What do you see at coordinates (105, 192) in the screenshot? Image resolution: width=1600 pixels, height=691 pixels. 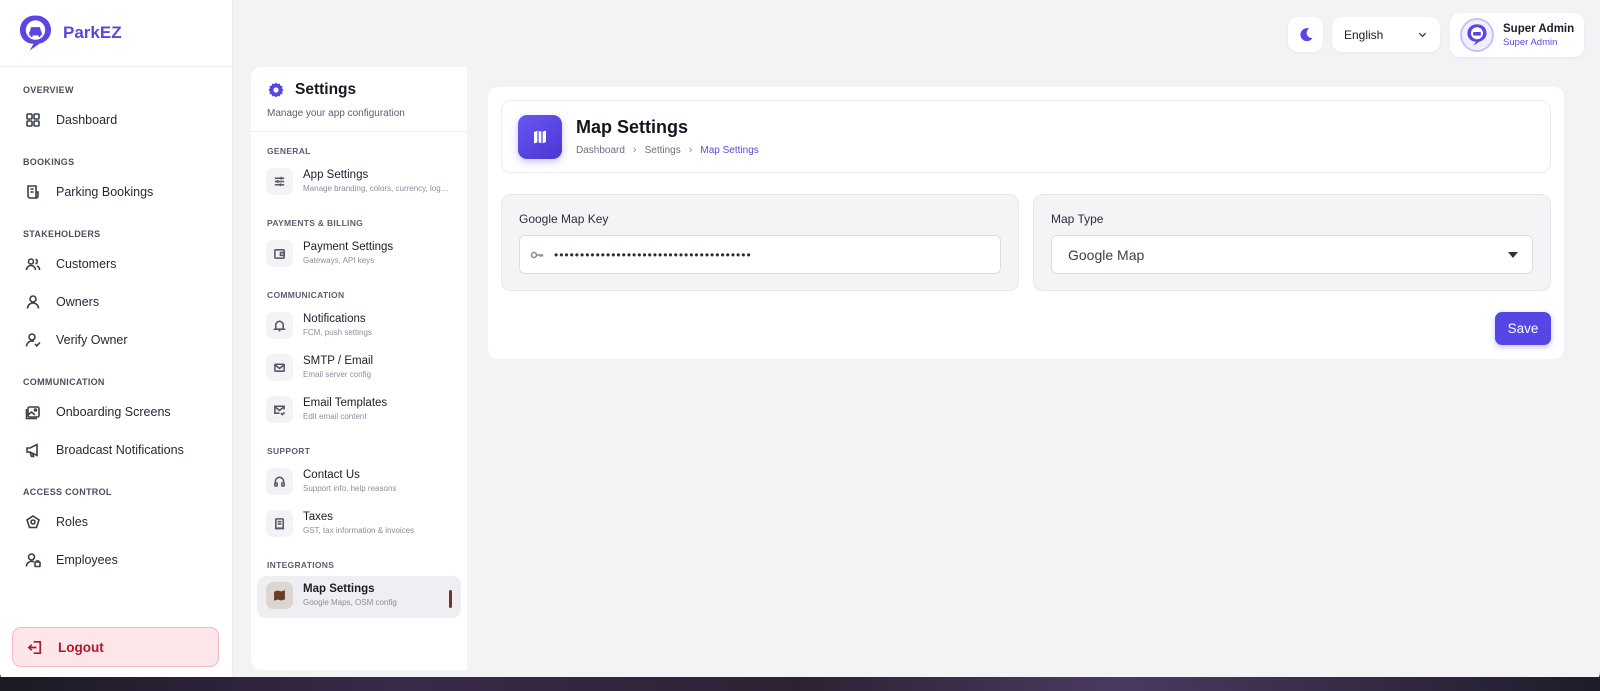 I see `sidebar-item-label: Parking Bookings` at bounding box center [105, 192].